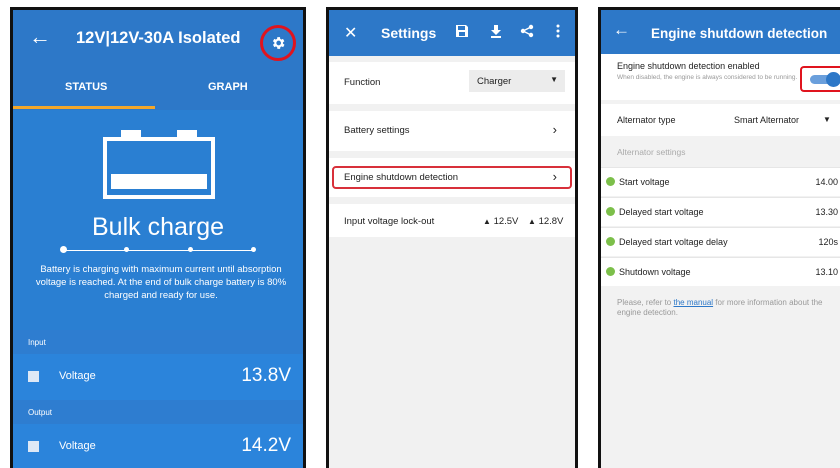 This screenshot has width=840, height=468. I want to click on section-label: Input, so click(37, 342).